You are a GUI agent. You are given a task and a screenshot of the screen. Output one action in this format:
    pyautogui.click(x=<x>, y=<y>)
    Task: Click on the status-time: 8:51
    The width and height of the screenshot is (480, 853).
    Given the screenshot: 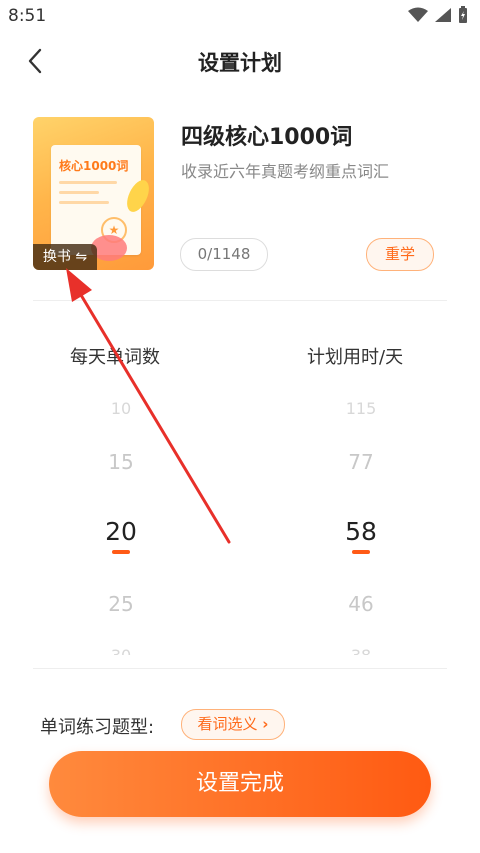 What is the action you would take?
    pyautogui.click(x=27, y=16)
    